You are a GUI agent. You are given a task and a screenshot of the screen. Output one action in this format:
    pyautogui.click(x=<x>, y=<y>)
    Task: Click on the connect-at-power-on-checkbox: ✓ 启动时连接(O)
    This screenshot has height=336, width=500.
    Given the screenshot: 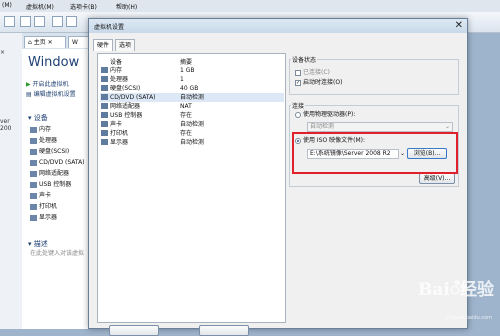 What is the action you would take?
    pyautogui.click(x=318, y=83)
    